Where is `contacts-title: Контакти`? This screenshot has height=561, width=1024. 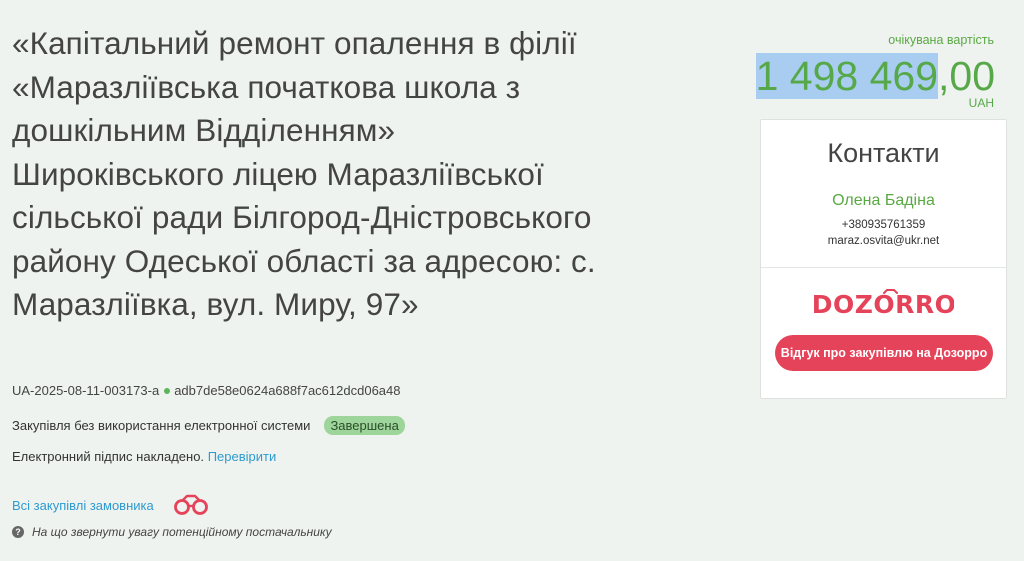 contacts-title: Контакти is located at coordinates (883, 153).